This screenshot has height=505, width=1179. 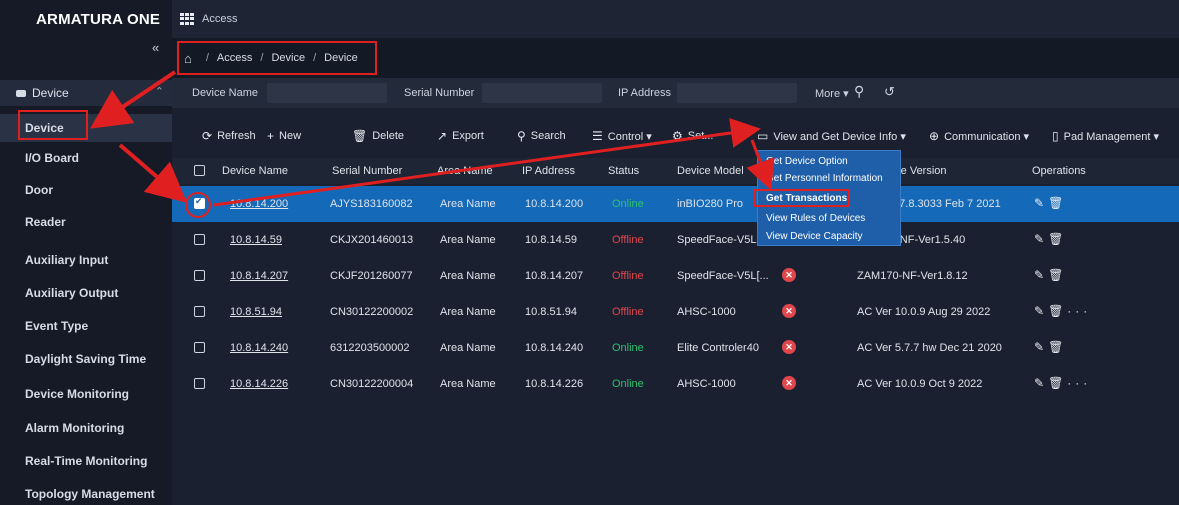 What do you see at coordinates (259, 348) in the screenshot?
I see `device-name-link: 10.8.14.240` at bounding box center [259, 348].